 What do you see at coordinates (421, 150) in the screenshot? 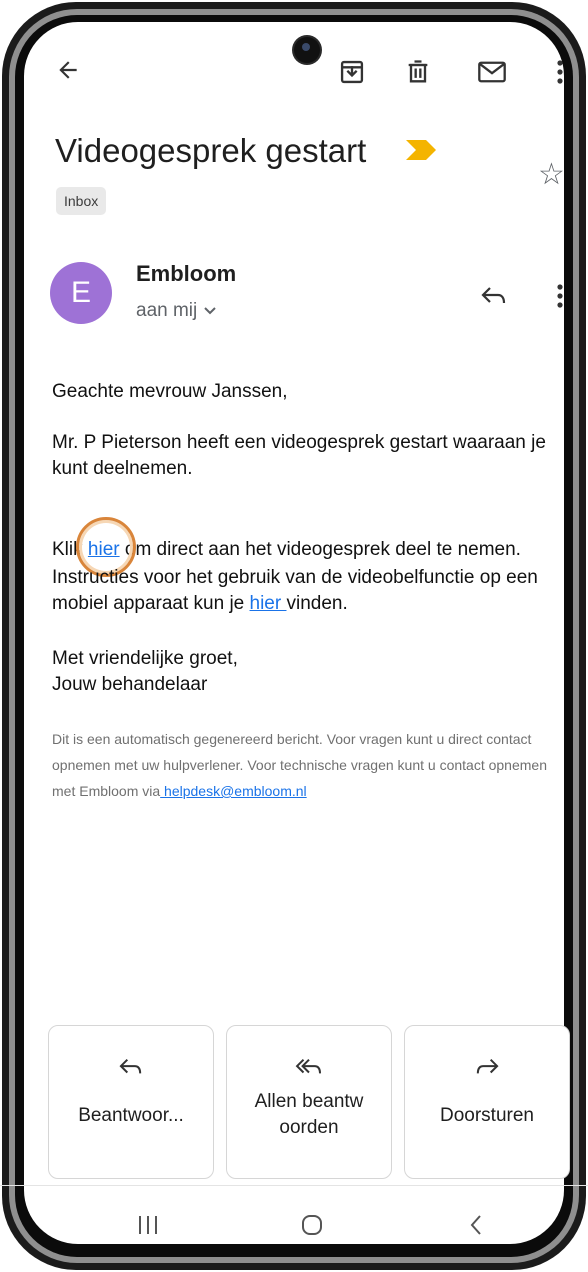
I see `importance-marker-icon` at bounding box center [421, 150].